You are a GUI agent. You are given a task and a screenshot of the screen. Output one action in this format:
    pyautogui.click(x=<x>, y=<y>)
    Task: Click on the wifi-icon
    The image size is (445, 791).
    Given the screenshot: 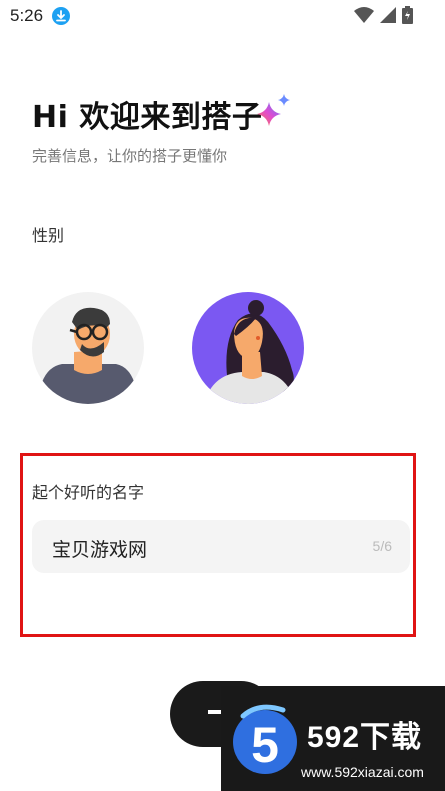 What is the action you would take?
    pyautogui.click(x=364, y=17)
    